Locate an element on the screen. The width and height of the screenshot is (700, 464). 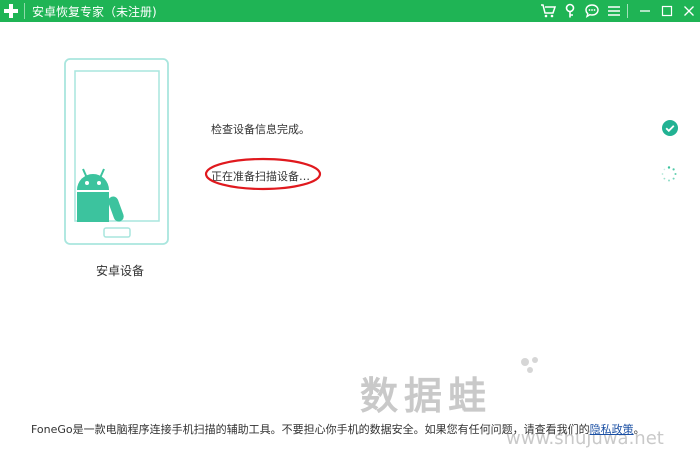
watermark-text: 数据蛙 is located at coordinates (426, 396).